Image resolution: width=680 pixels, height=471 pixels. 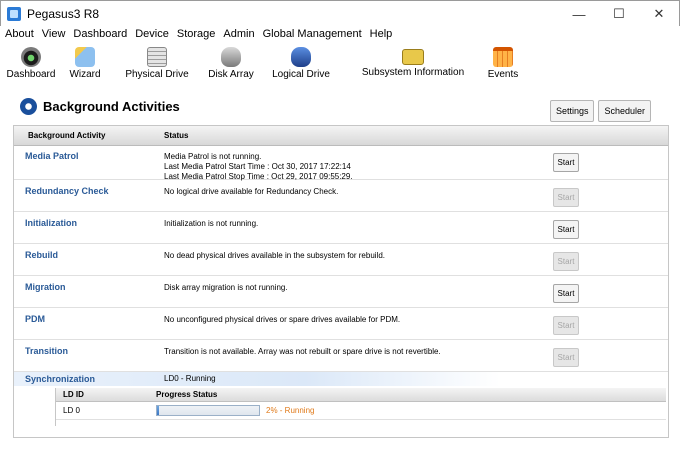 What do you see at coordinates (152, 34) in the screenshot?
I see `menu-device: Device` at bounding box center [152, 34].